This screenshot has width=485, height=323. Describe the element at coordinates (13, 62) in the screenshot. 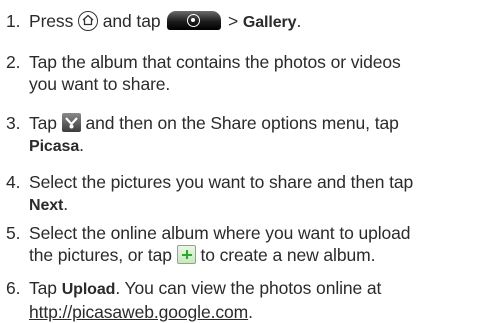

I see `step-number: 2.` at that location.